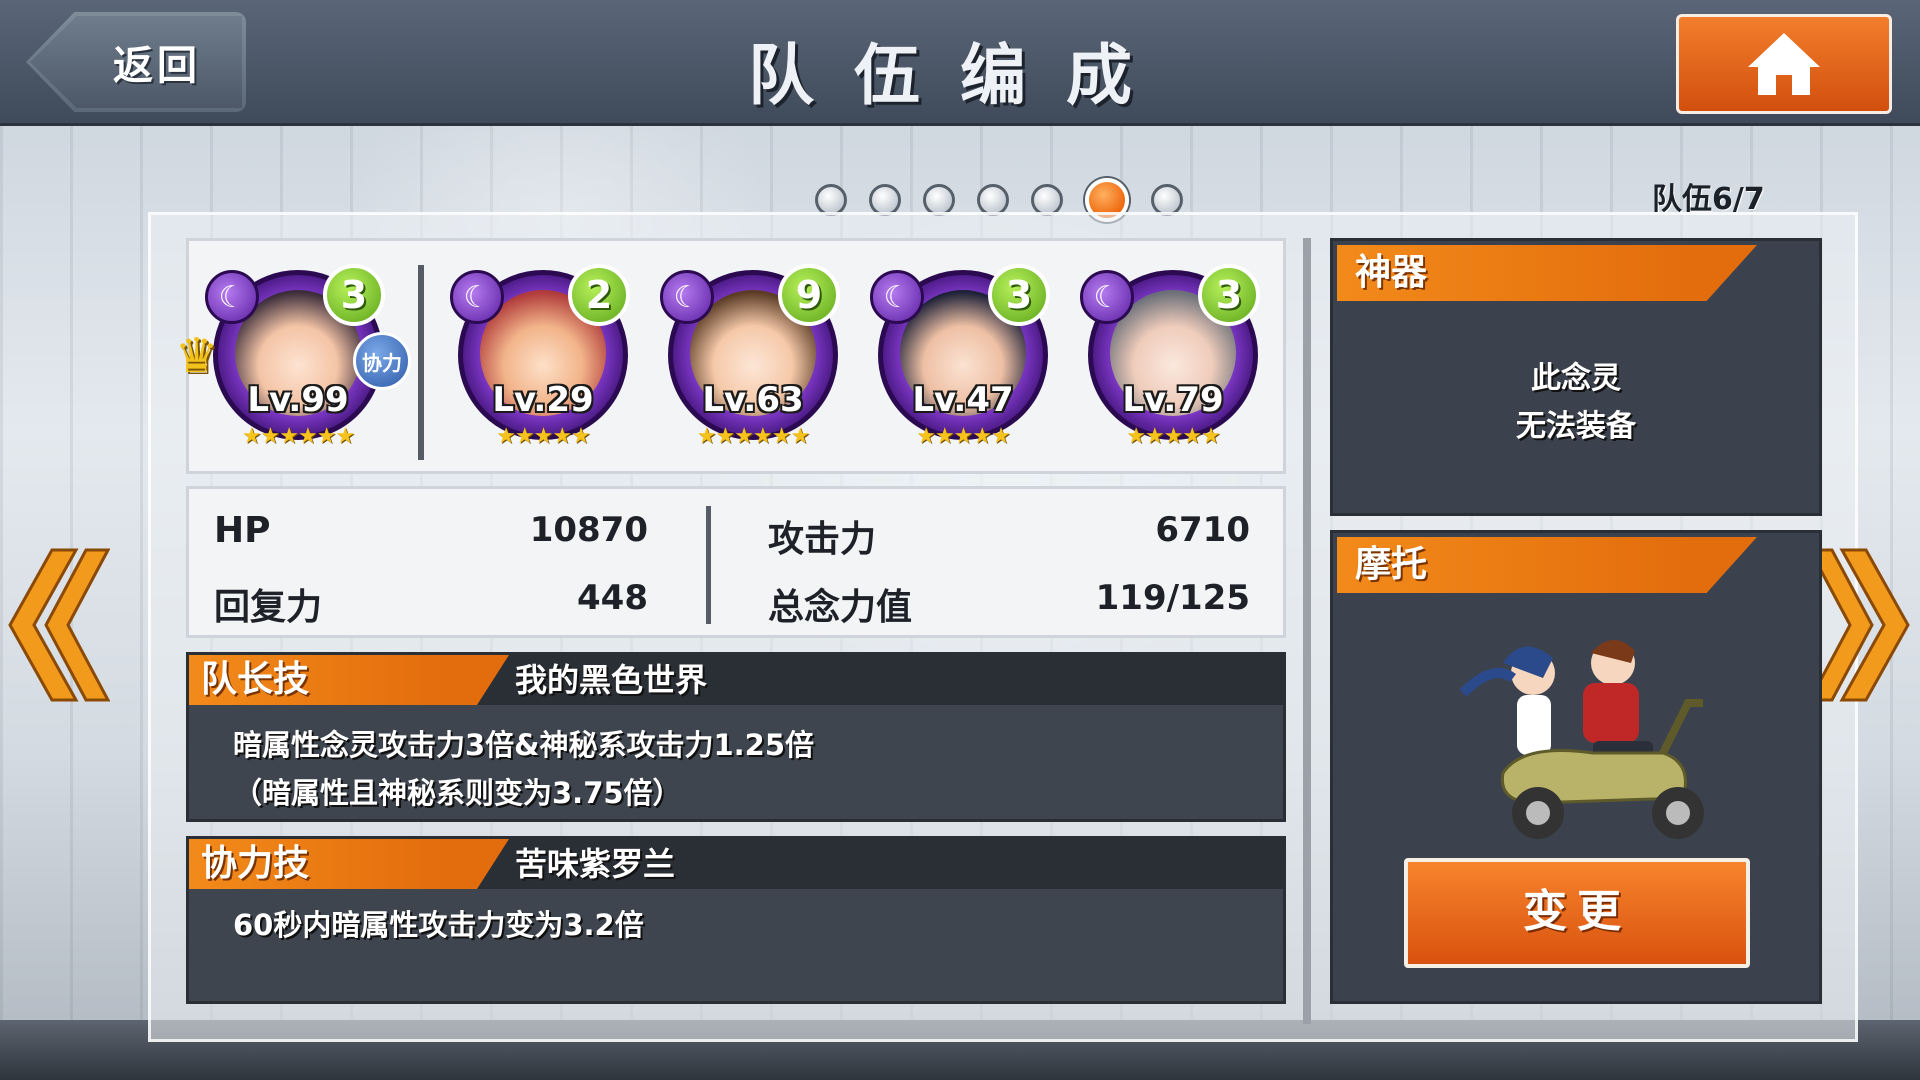  Describe the element at coordinates (736, 920) in the screenshot. I see `assist-skill-panel: 协力技 苦味紫罗兰 60秒内暗属性攻击力变为3.2倍` at that location.